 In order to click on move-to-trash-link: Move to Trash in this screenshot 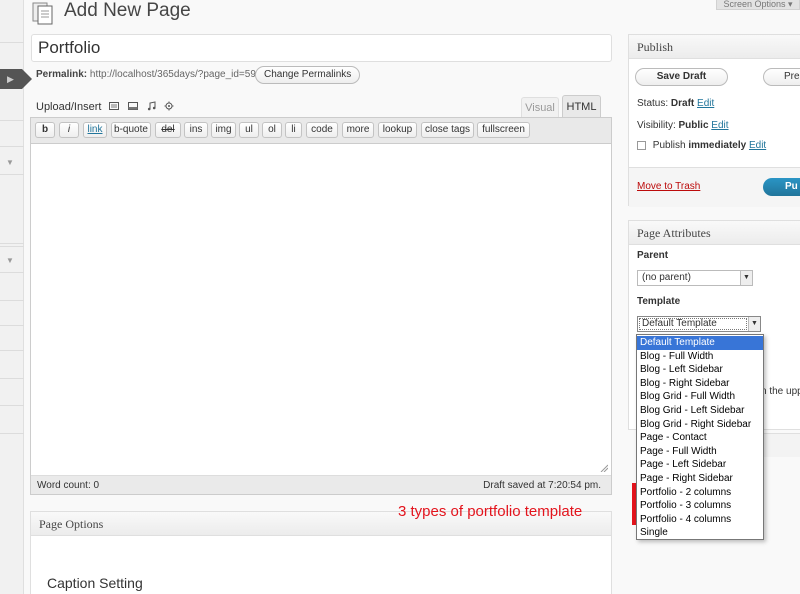, I will do `click(668, 186)`.